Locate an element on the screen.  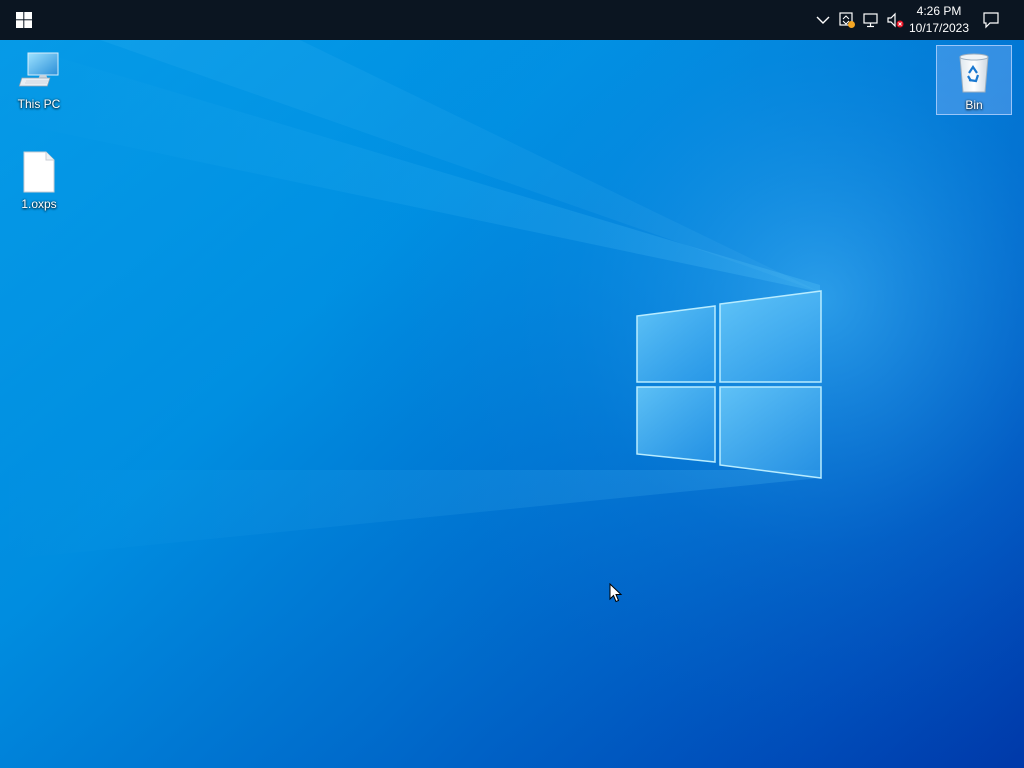
recycle-bin-icon is located at coordinates (974, 73).